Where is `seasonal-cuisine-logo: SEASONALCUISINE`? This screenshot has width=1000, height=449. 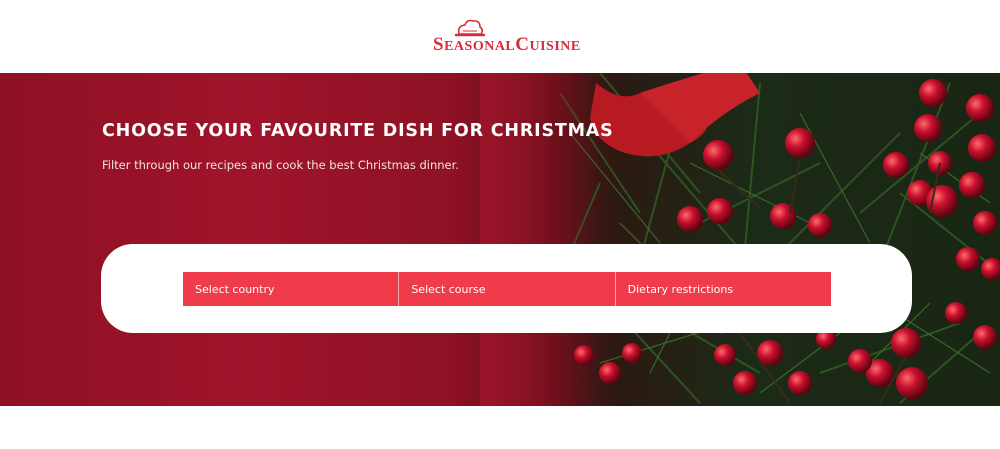 seasonal-cuisine-logo: SEASONALCUISINE is located at coordinates (508, 38).